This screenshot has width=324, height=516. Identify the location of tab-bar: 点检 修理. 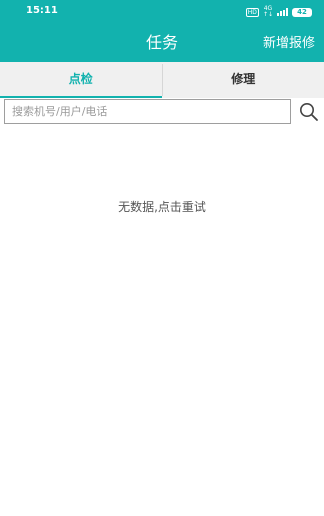
(162, 80).